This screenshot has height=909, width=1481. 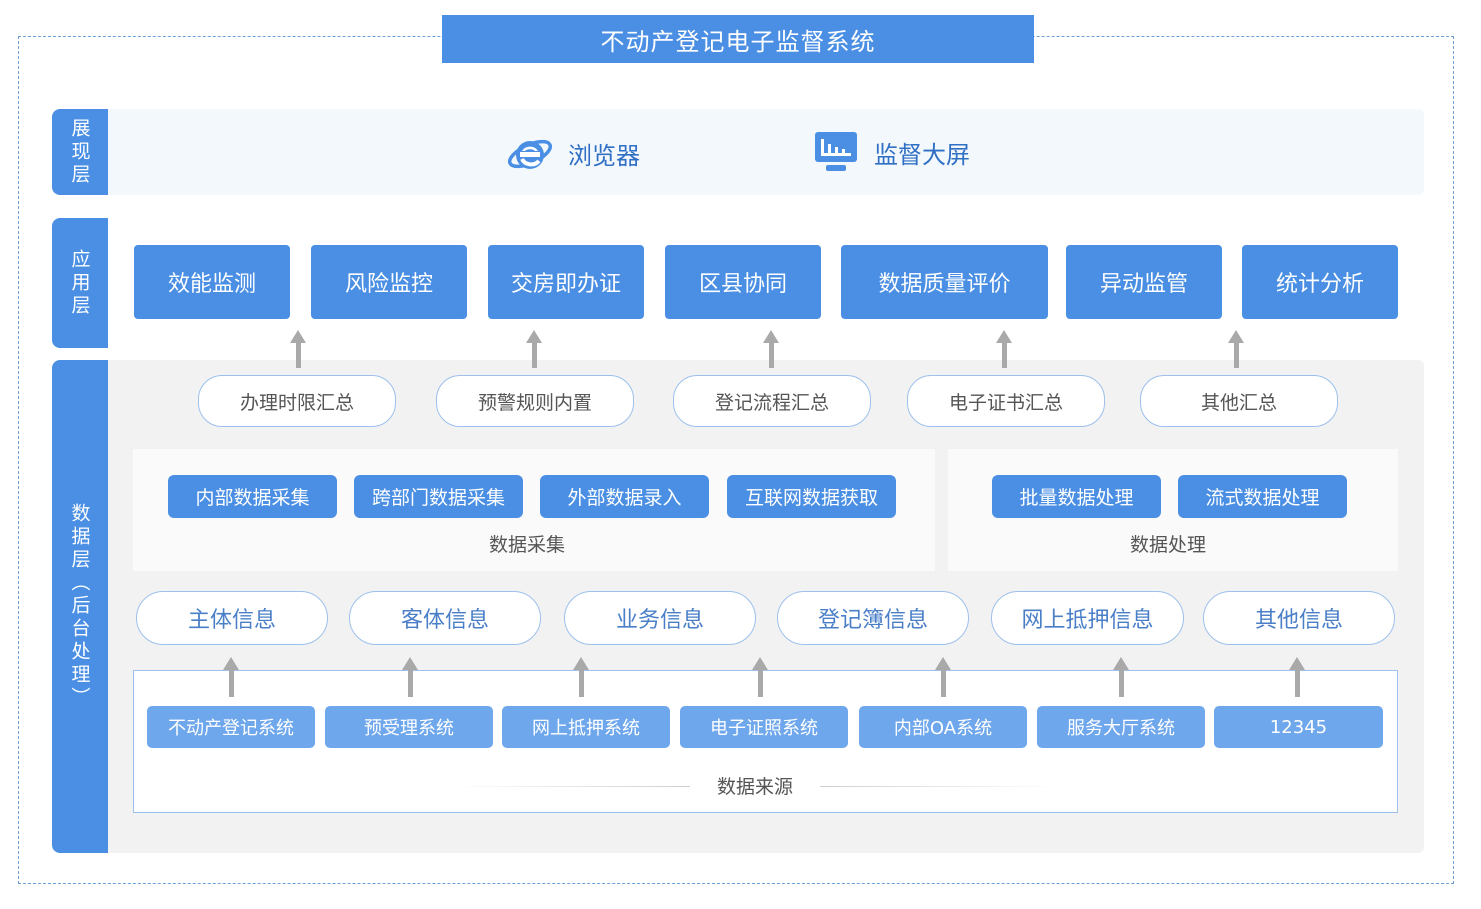 What do you see at coordinates (530, 154) in the screenshot?
I see `ie-browser-icon` at bounding box center [530, 154].